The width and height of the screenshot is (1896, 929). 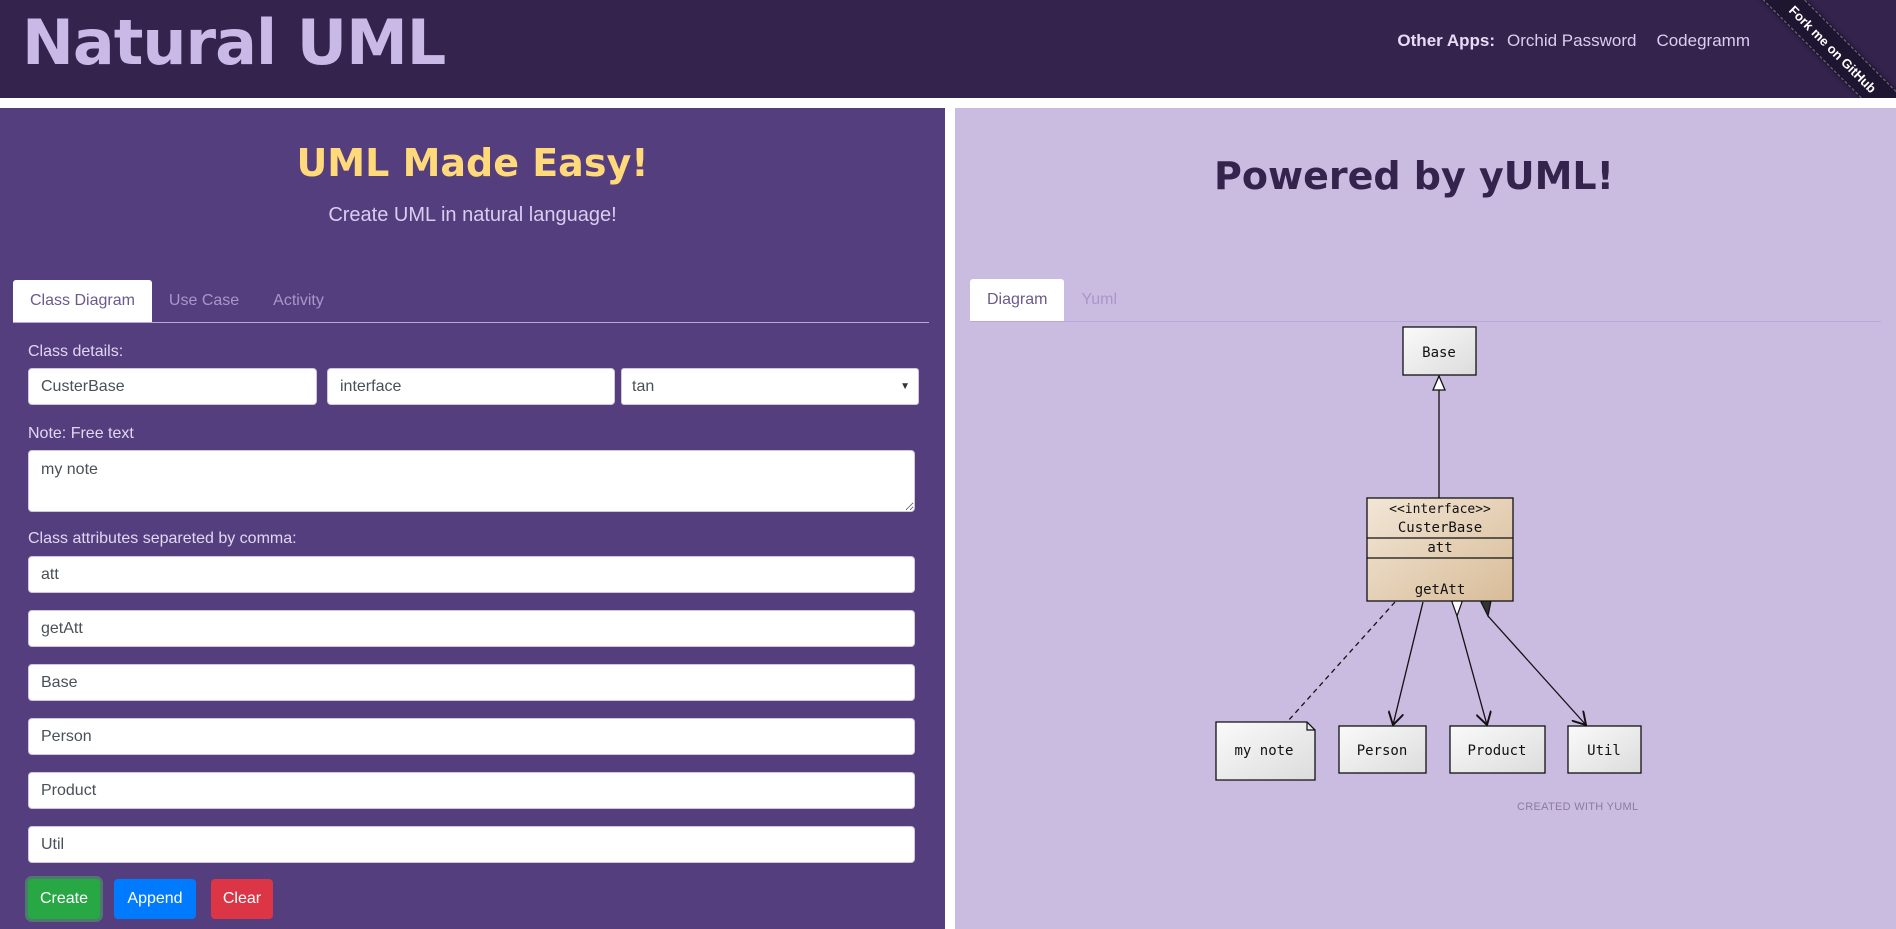 I want to click on note-label: my note, so click(x=1263, y=751).